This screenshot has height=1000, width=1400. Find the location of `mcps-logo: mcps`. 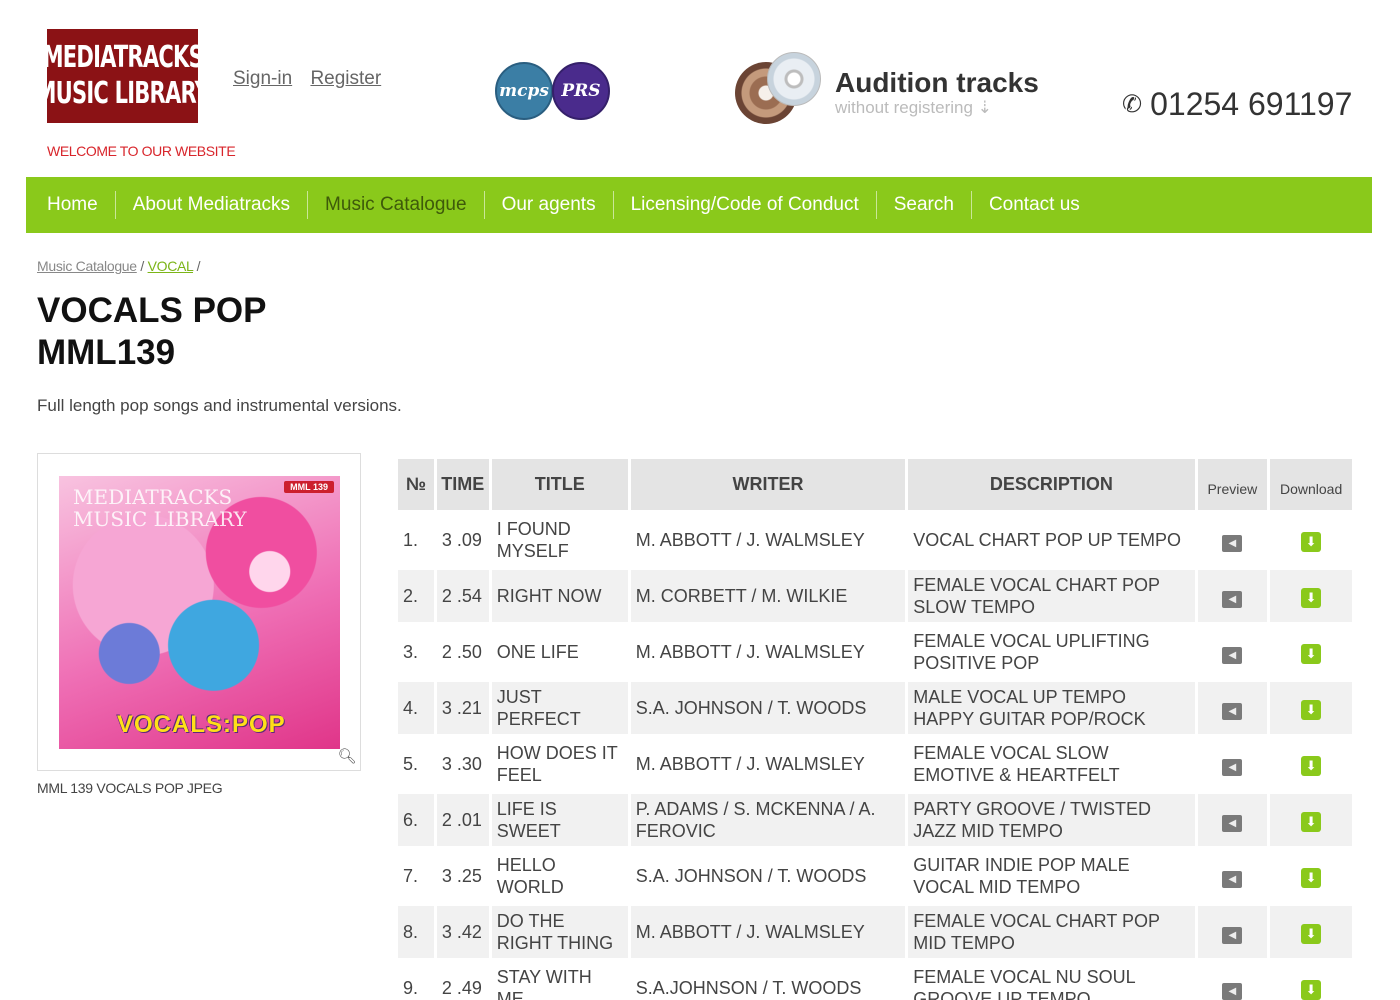

mcps-logo: mcps is located at coordinates (524, 91).